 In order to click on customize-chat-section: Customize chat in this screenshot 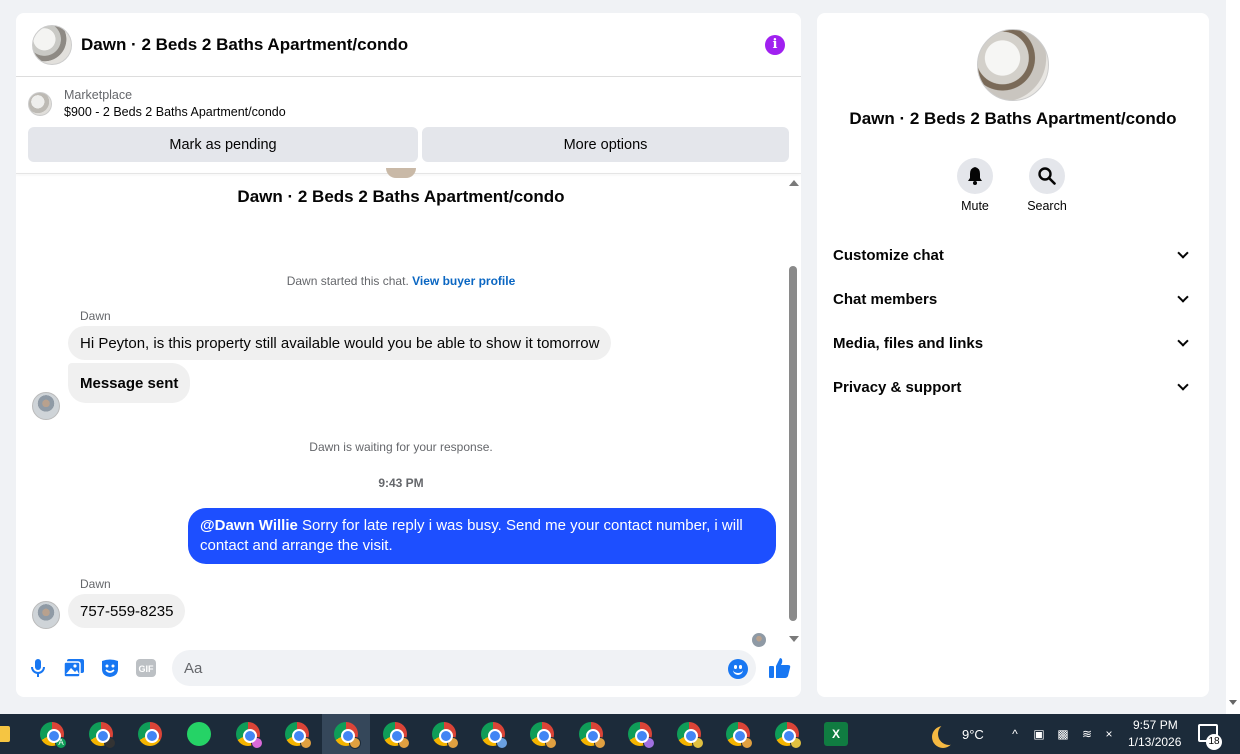, I will do `click(1013, 255)`.